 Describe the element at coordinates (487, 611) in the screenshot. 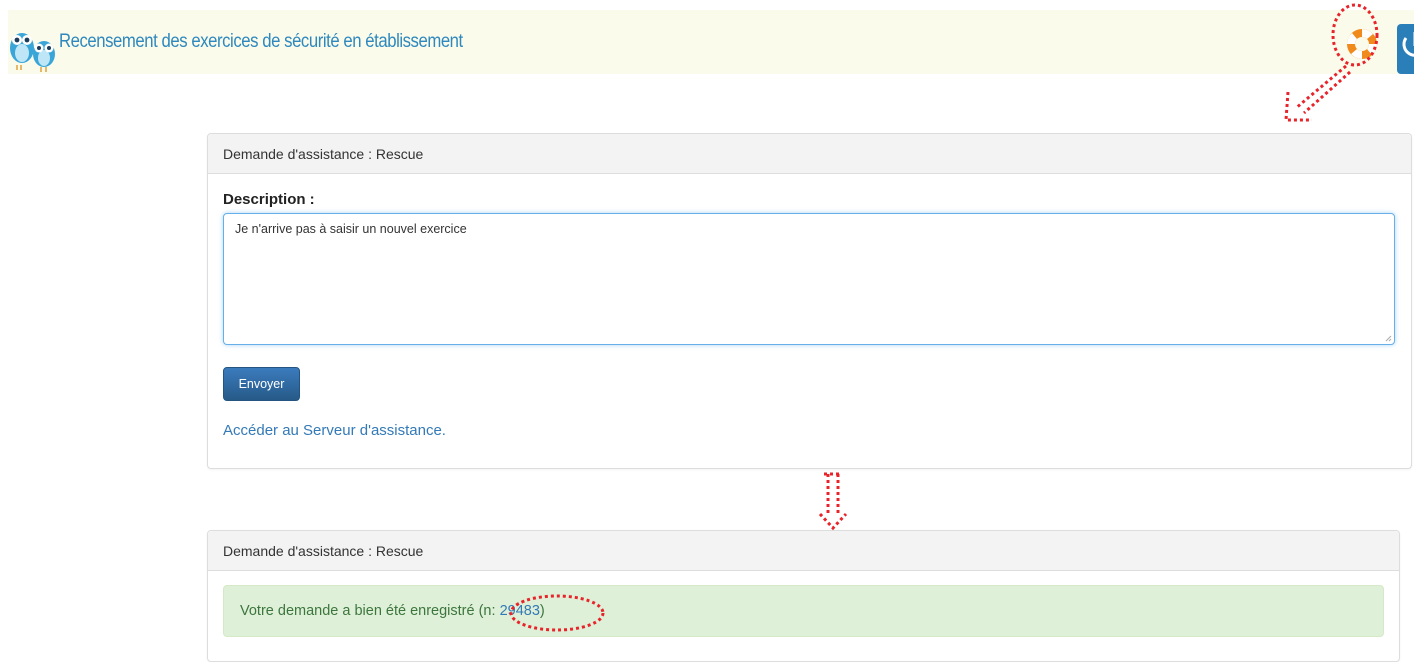

I see `ticket-prefix: (n:` at that location.